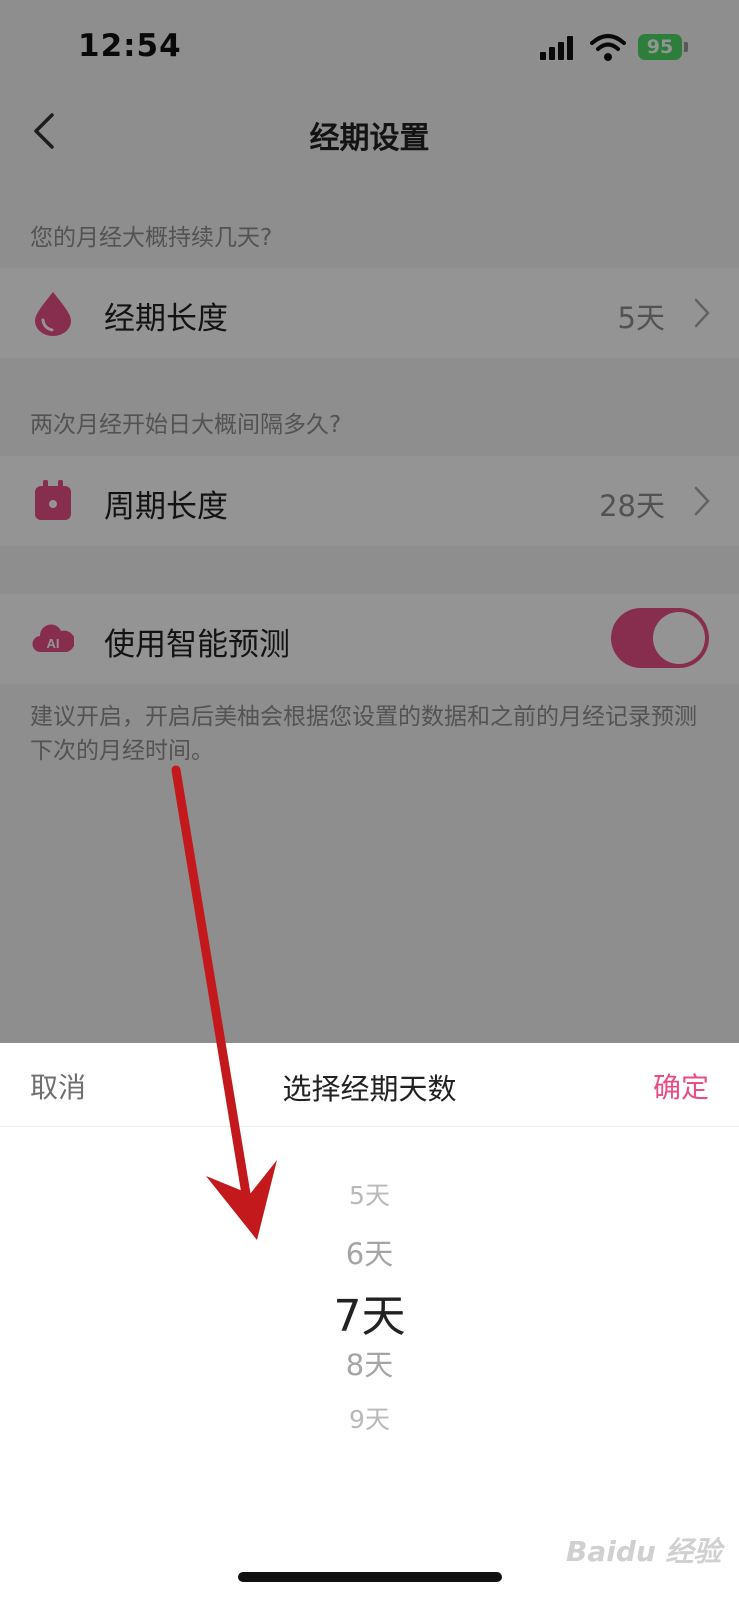 The width and height of the screenshot is (739, 1600). I want to click on picker-option: 5天, so click(369, 1194).